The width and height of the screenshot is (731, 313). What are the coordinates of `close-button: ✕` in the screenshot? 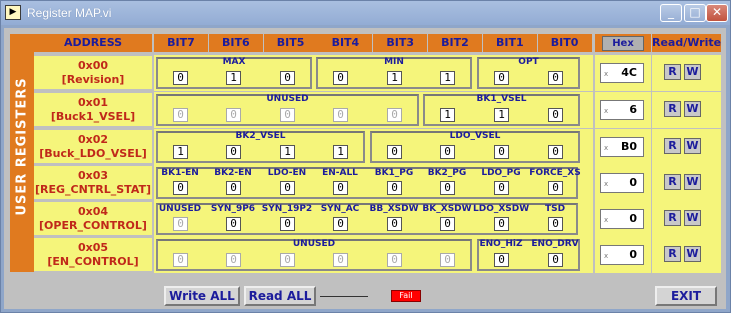 It's located at (717, 13).